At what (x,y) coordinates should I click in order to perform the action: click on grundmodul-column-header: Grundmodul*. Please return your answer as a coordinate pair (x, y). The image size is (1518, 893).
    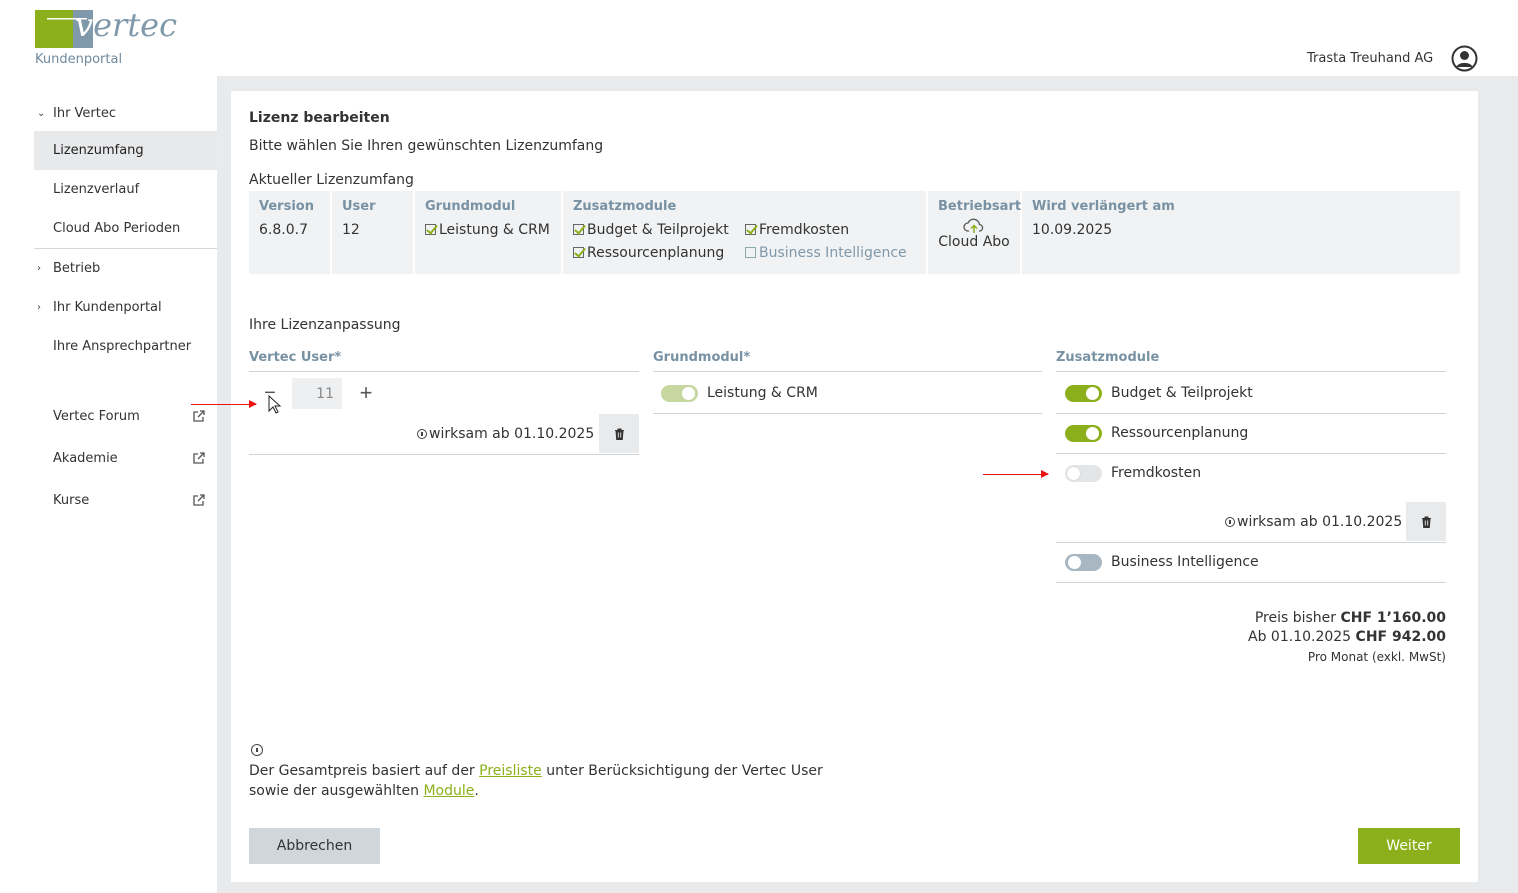
    Looking at the image, I should click on (847, 361).